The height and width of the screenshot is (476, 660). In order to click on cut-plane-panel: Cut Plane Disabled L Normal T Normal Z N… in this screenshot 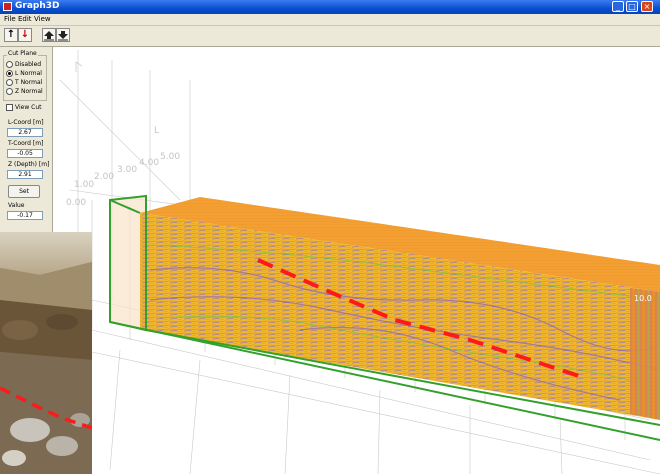, I will do `click(26, 140)`.